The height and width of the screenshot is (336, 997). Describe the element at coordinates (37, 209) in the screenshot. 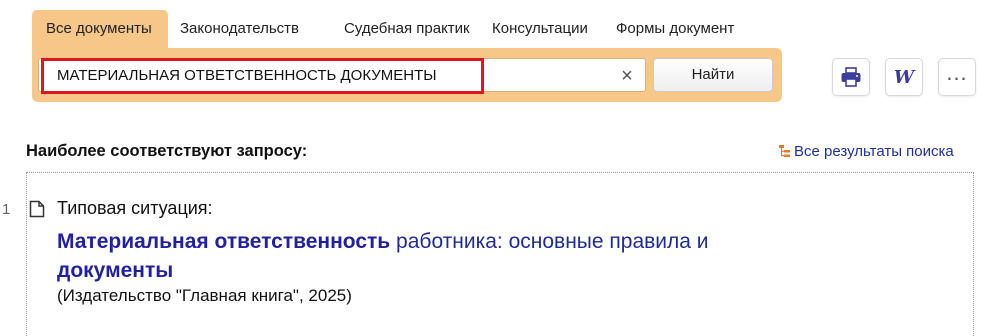

I see `document-icon` at that location.